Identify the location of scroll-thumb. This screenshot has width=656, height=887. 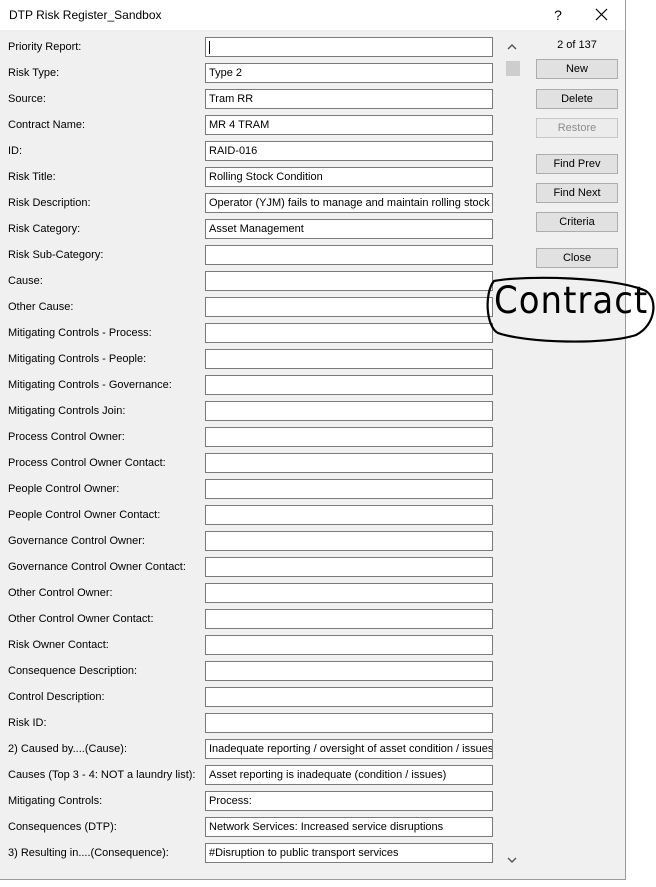
(513, 68).